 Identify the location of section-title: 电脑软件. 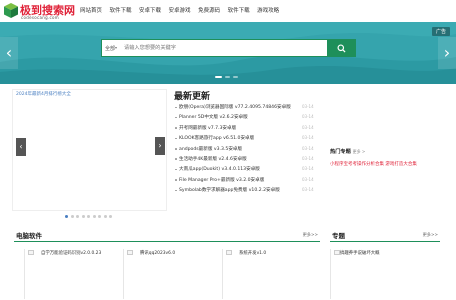
(29, 236).